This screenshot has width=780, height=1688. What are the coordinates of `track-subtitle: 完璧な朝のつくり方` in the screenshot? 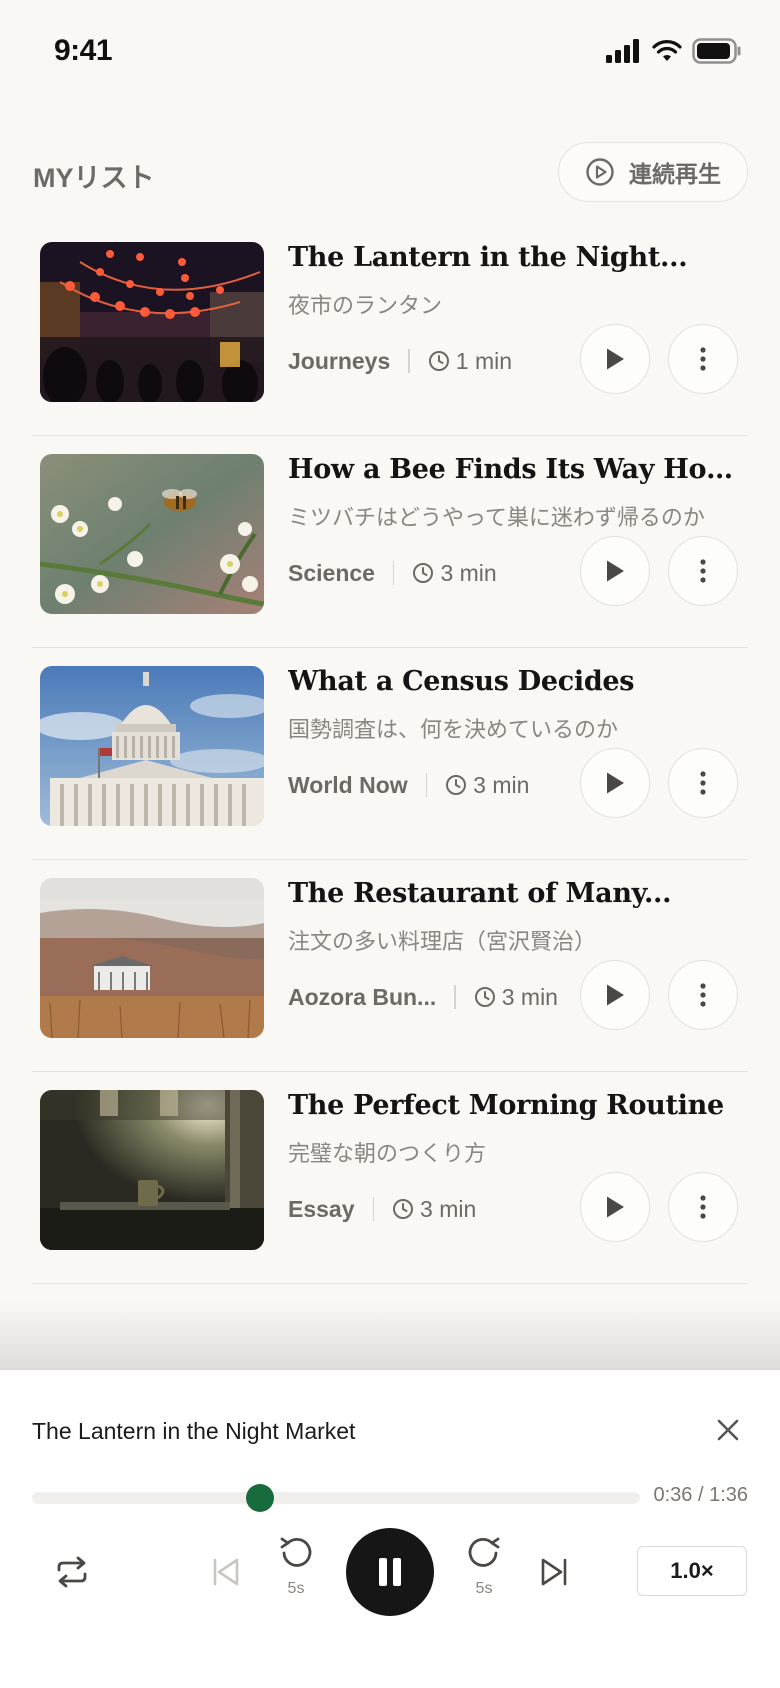 It's located at (387, 1153).